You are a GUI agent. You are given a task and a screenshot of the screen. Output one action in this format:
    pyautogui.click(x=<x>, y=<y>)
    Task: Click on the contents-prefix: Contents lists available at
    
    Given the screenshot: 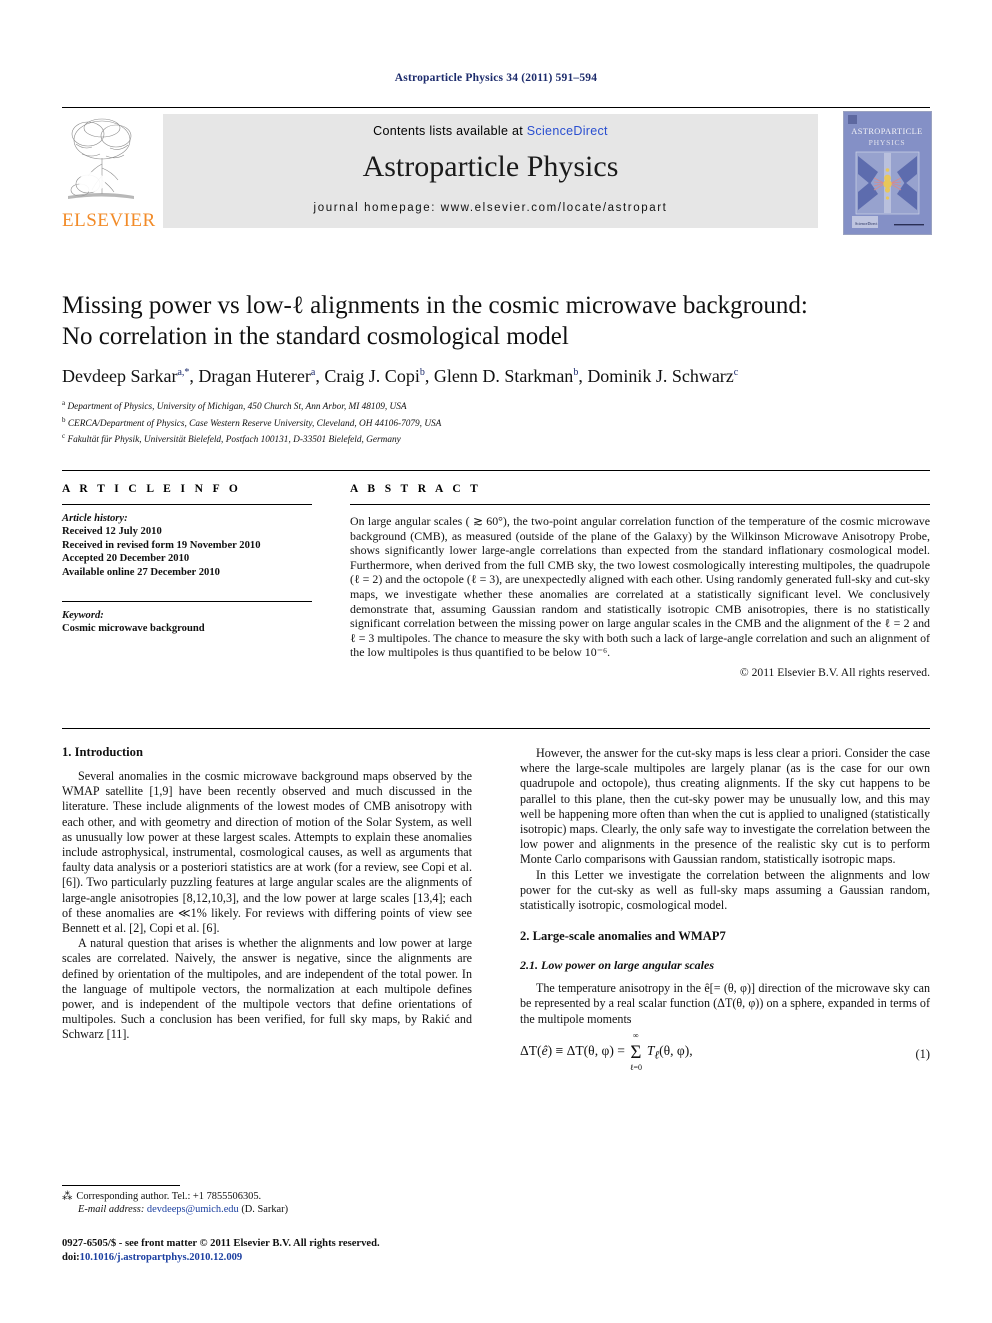 What is the action you would take?
    pyautogui.click(x=450, y=131)
    